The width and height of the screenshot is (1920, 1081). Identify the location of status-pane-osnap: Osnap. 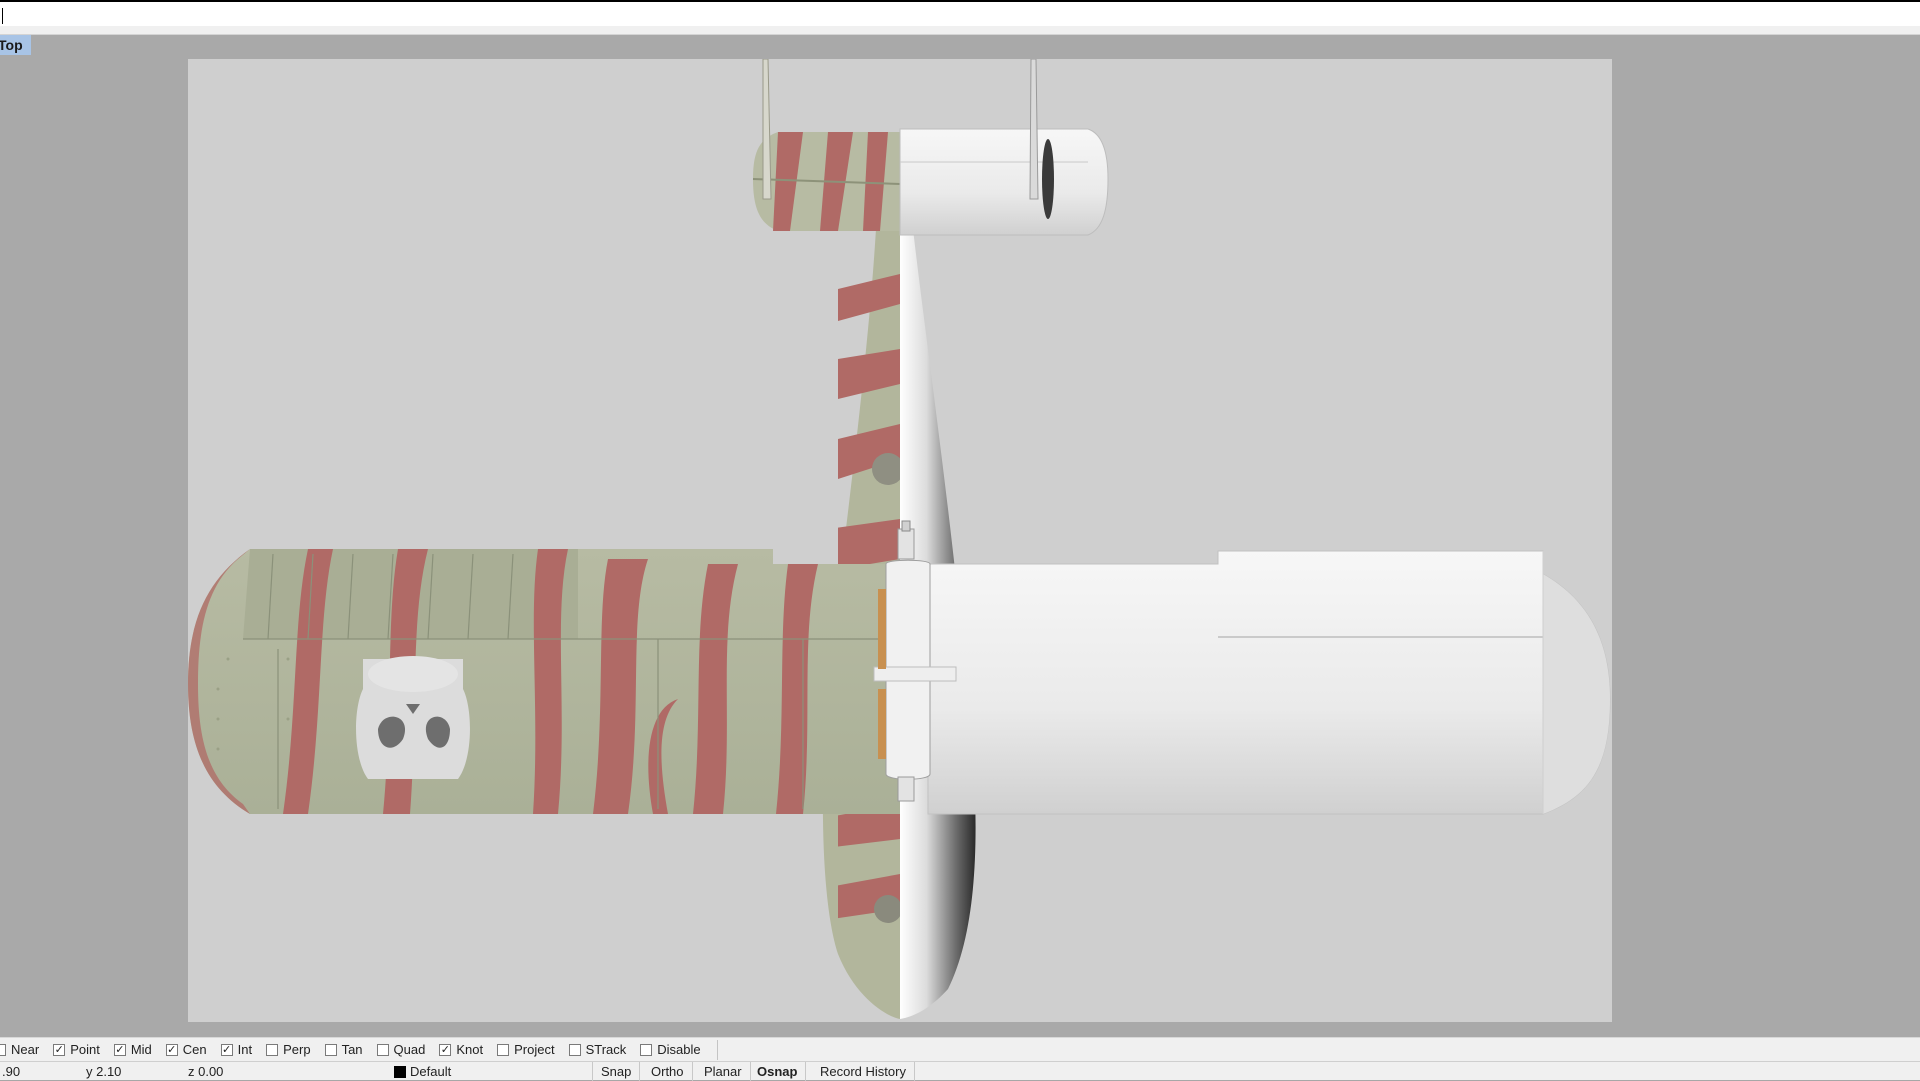
(778, 1071).